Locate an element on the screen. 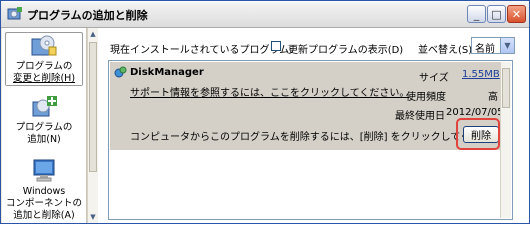  frequency-value: 高 is located at coordinates (493, 97).